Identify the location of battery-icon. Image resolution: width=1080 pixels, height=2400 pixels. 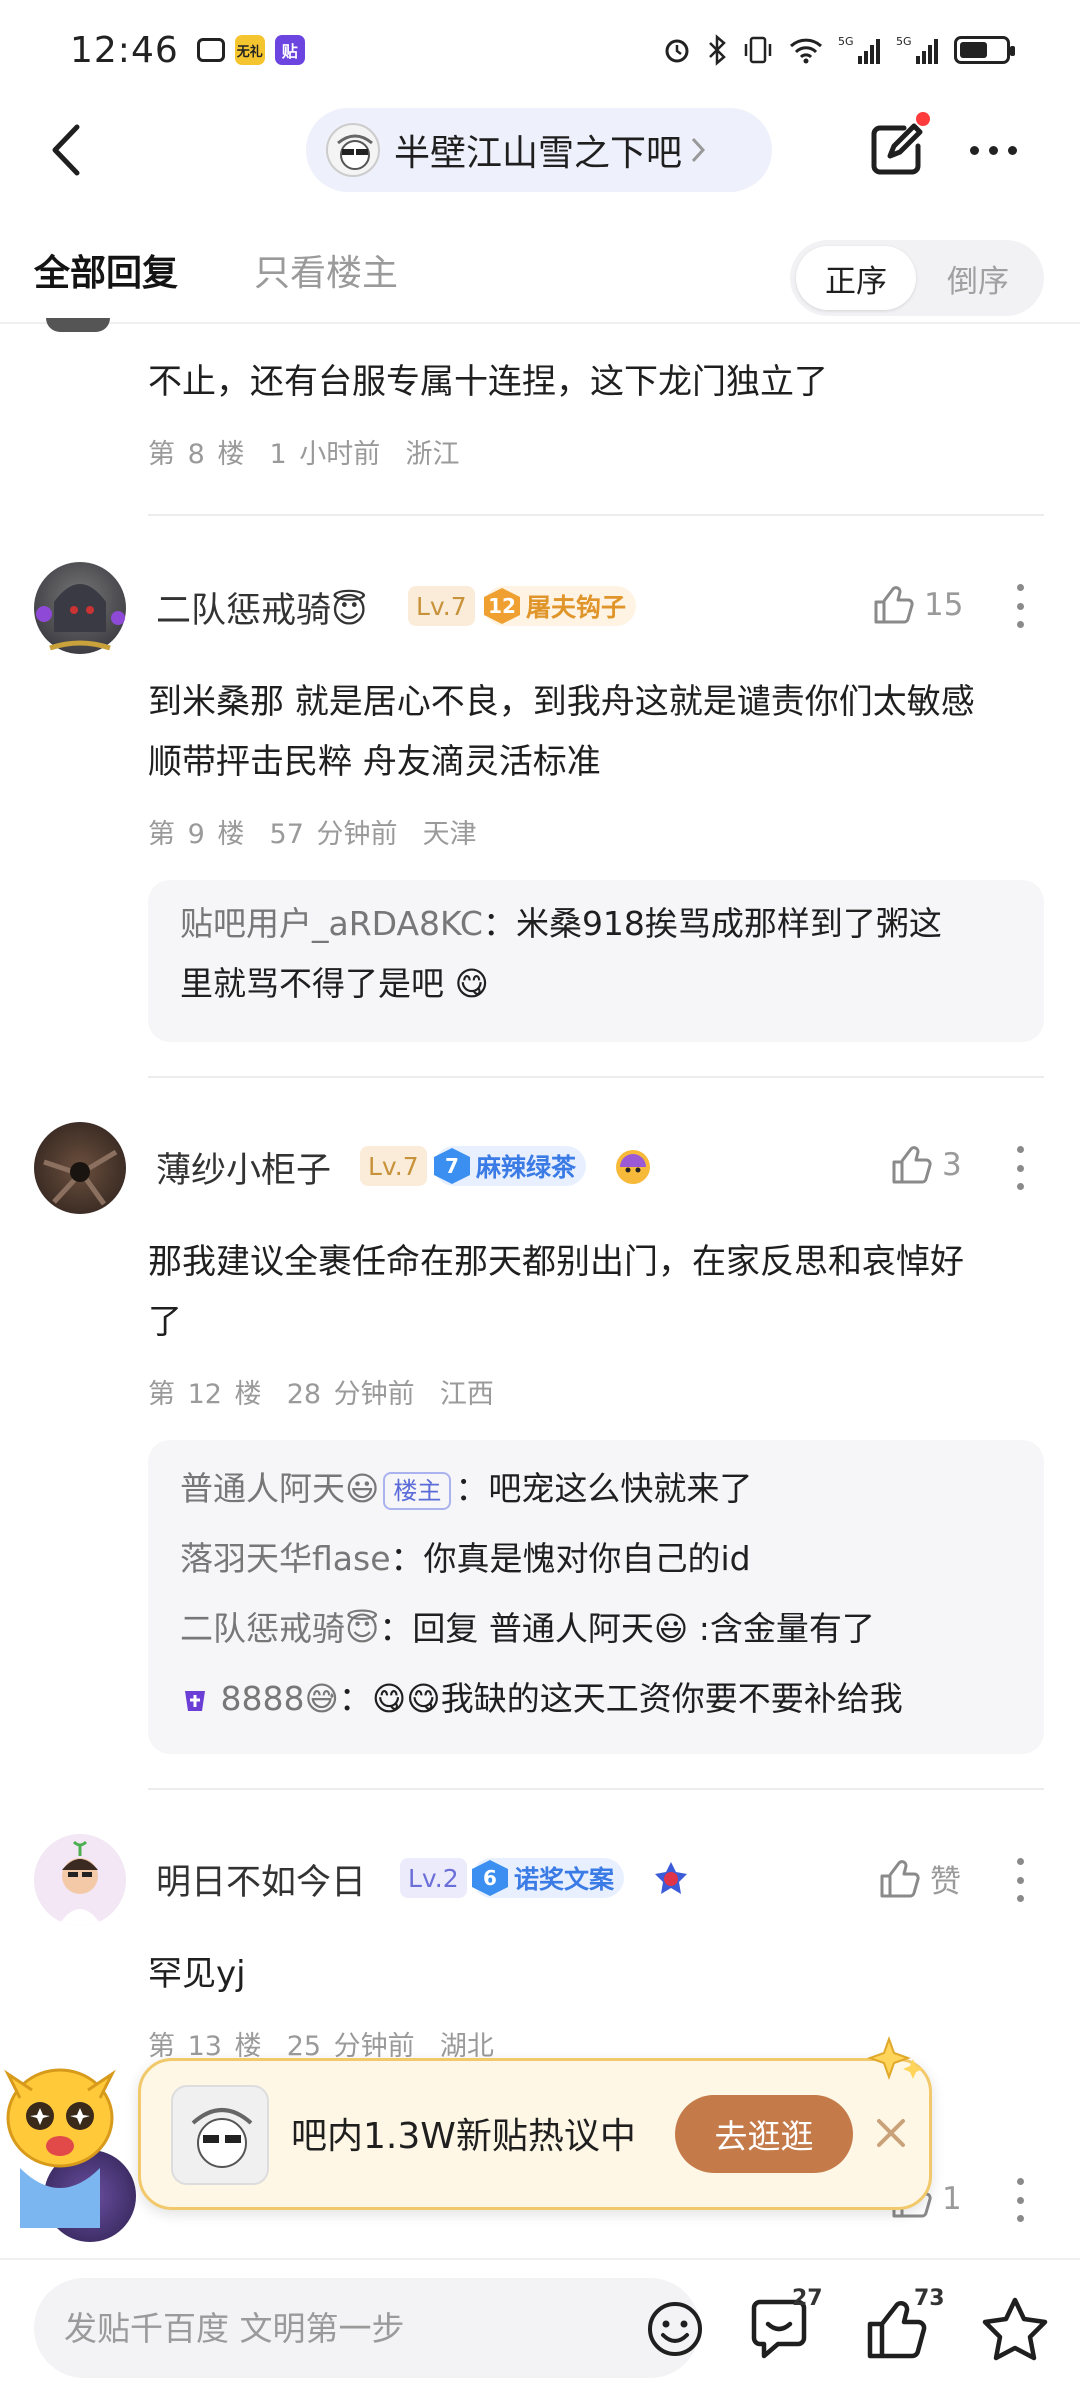
(984, 50).